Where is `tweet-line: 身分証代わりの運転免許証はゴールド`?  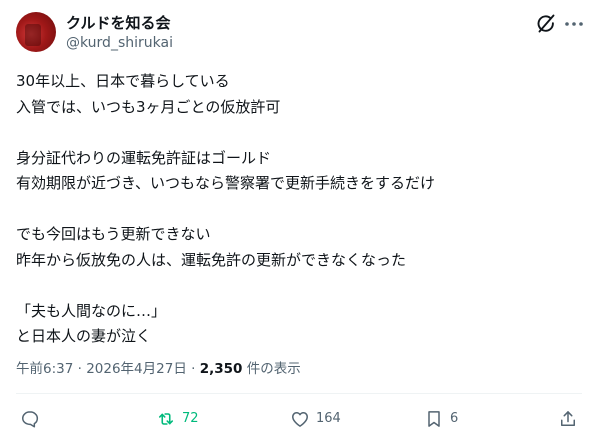 tweet-line: 身分証代わりの運転免許証はゴールド is located at coordinates (144, 157).